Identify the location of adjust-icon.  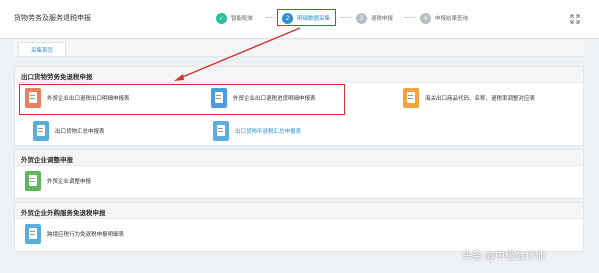
(33, 181).